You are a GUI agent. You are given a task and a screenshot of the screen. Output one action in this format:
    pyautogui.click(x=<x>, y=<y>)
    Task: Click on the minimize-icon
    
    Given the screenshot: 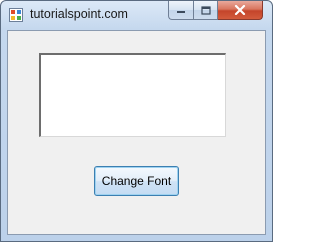 What is the action you would take?
    pyautogui.click(x=181, y=12)
    